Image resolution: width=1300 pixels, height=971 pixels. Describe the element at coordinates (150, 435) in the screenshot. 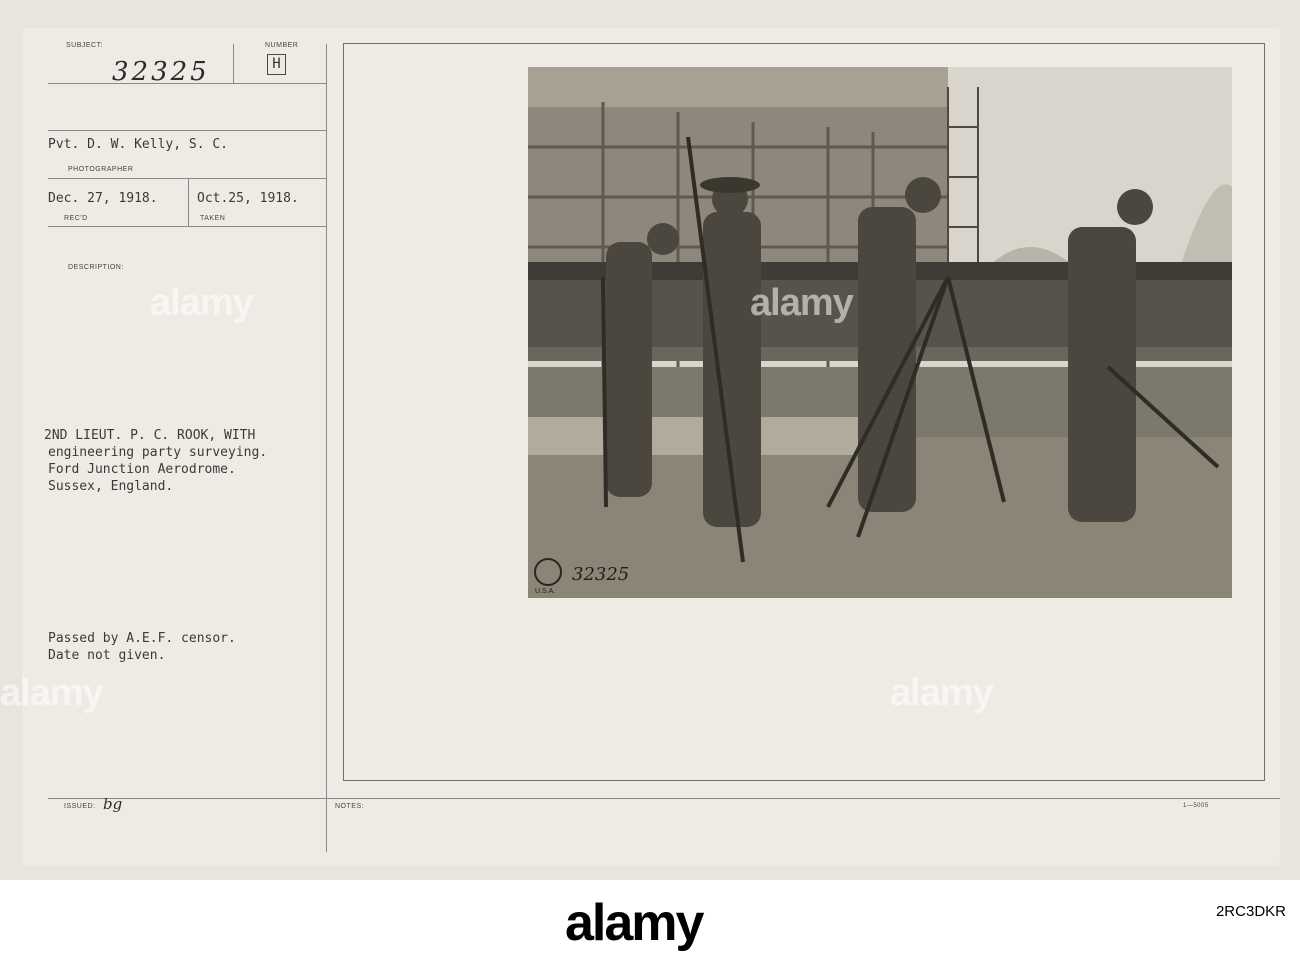

I see `description-line: 2ND LIEUT. P. C. ROOK, WITH` at that location.